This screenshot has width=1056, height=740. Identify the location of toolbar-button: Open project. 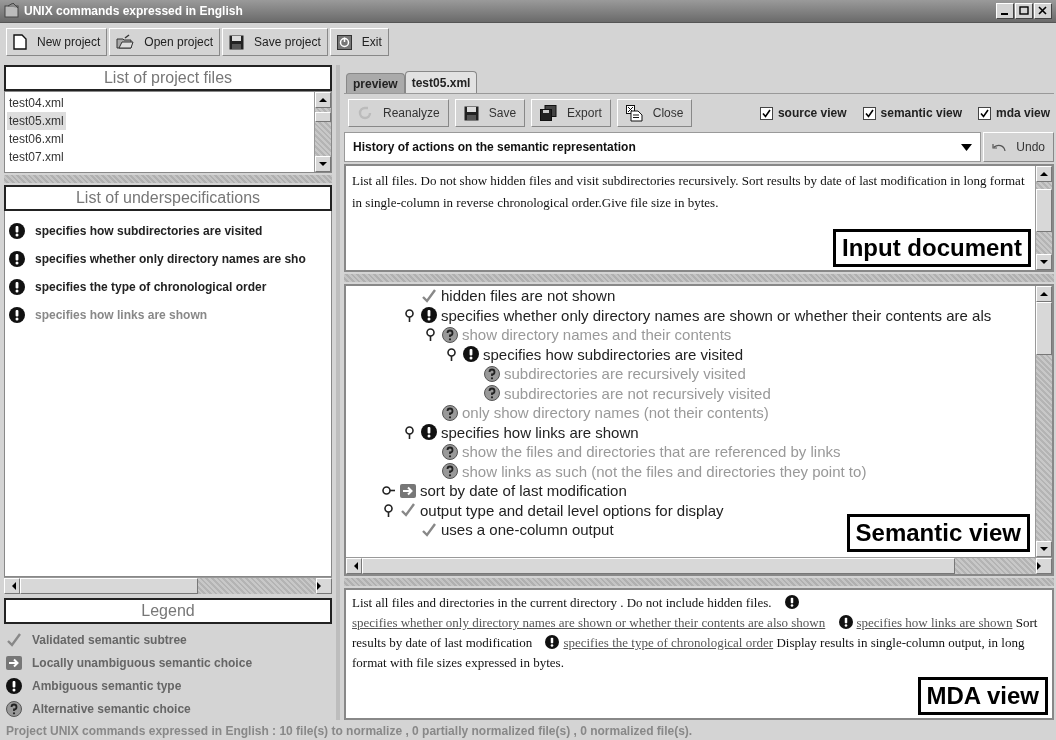
(165, 42).